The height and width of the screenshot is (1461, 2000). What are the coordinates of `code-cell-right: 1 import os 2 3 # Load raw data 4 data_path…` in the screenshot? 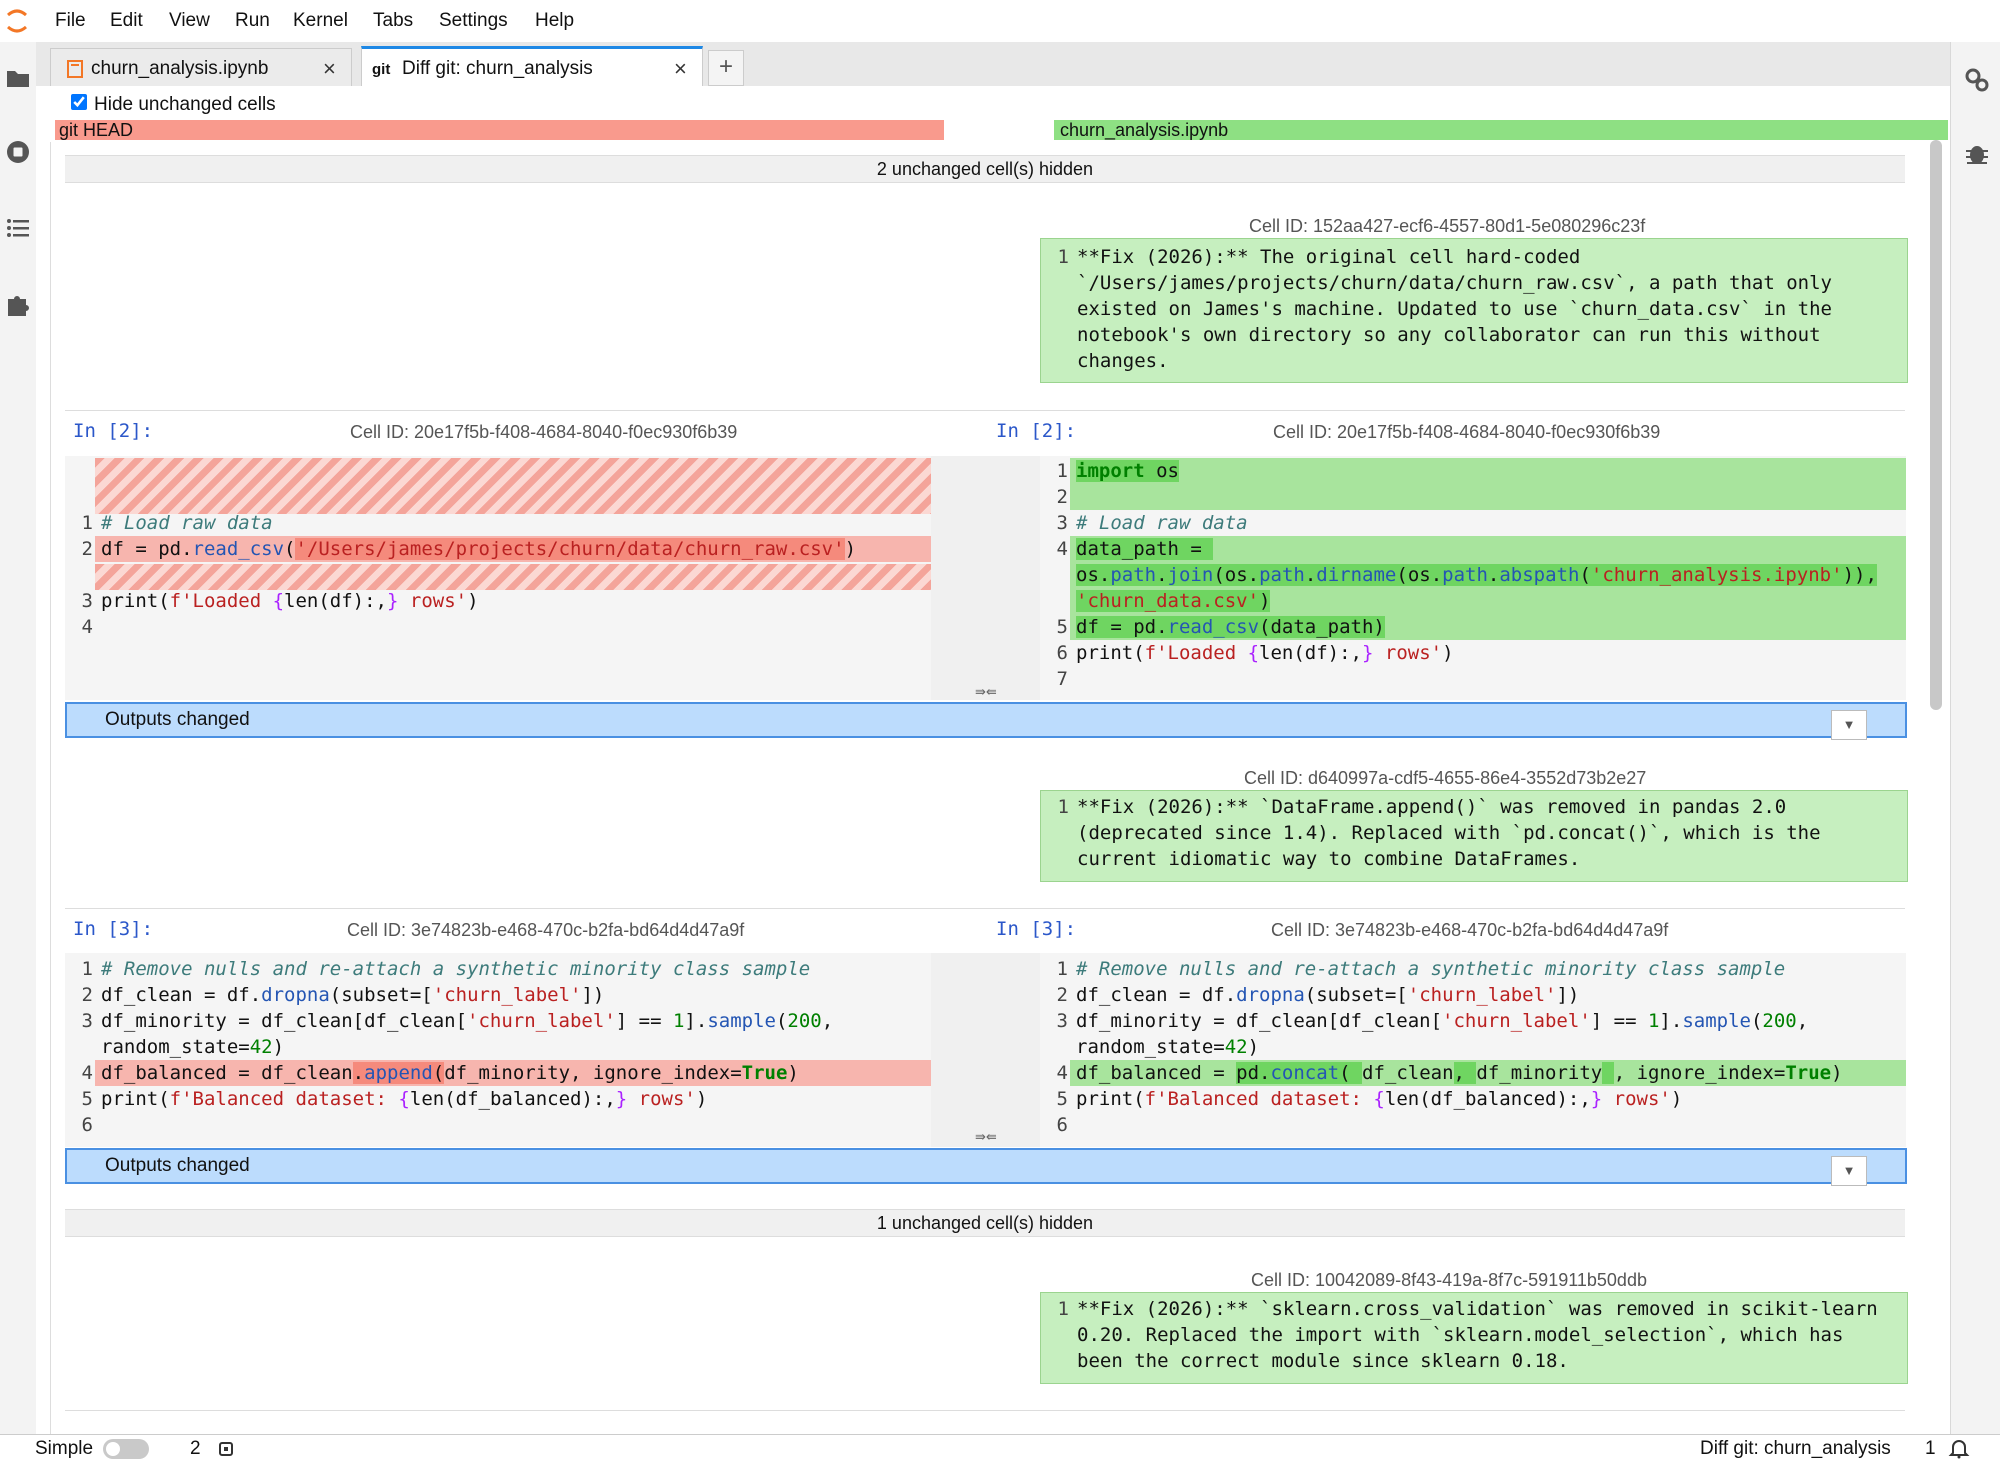 It's located at (1473, 578).